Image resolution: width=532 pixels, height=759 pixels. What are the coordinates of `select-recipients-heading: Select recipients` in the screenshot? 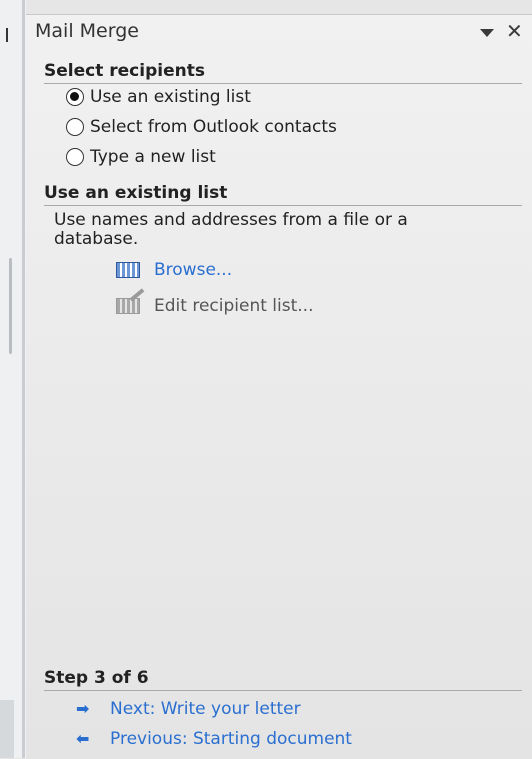 It's located at (283, 72).